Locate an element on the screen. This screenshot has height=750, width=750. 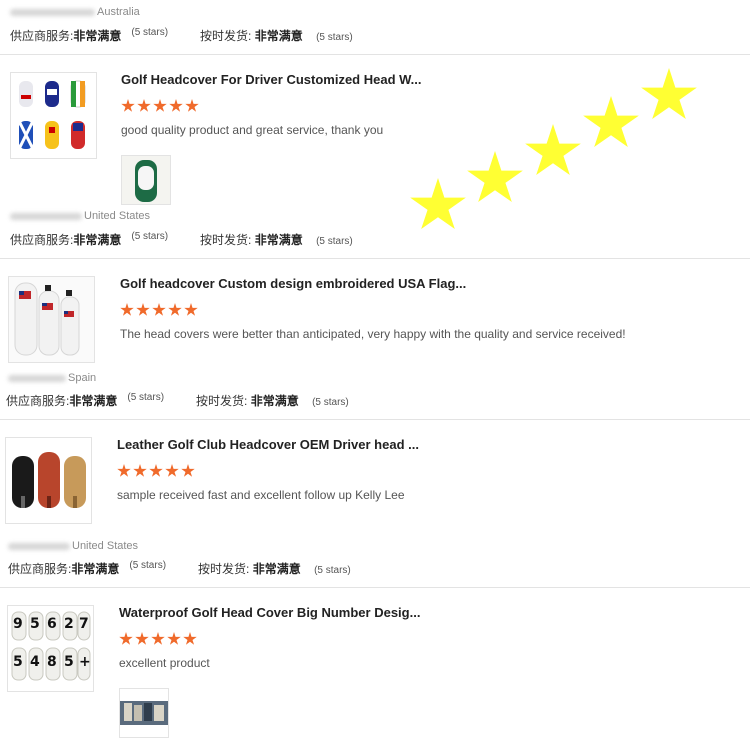
svg-text: 2 is located at coordinates (69, 624).